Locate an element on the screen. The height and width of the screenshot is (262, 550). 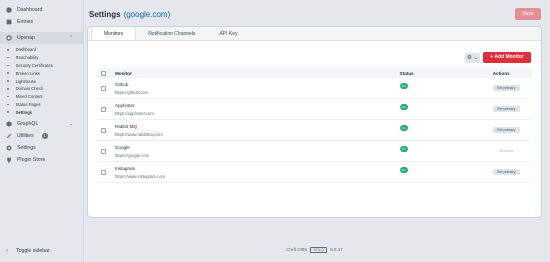
column-header-monitor: Monitor is located at coordinates (123, 73).